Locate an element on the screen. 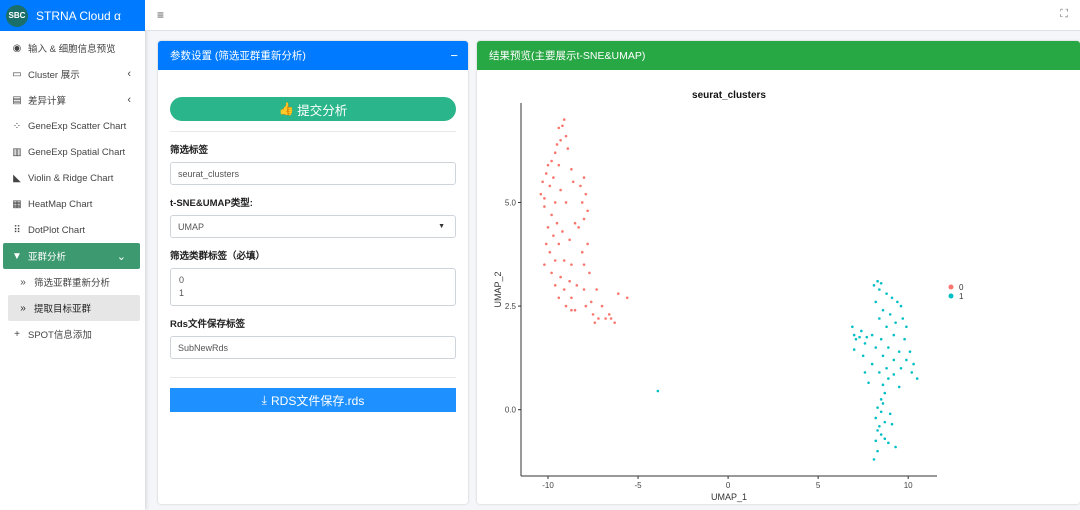 Image resolution: width=1080 pixels, height=510 pixels. sidebar-item: » 筛选亚群重新分析 is located at coordinates (72, 282).